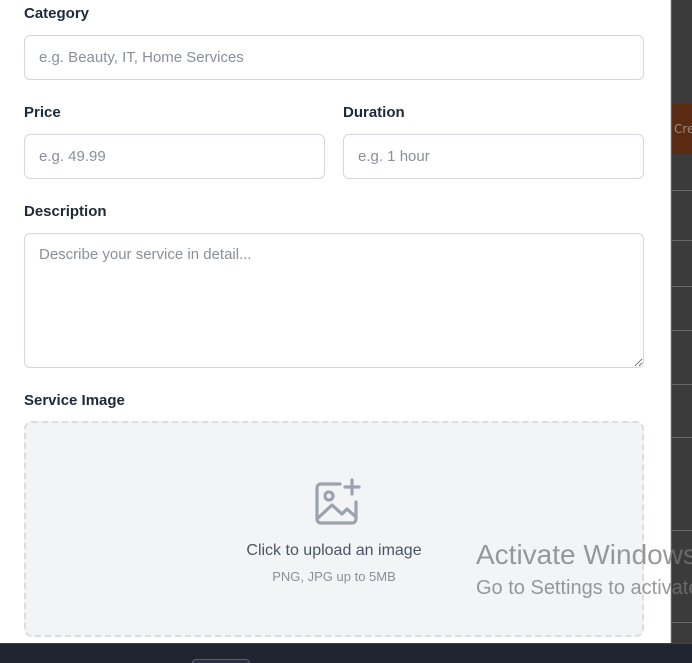 Image resolution: width=692 pixels, height=663 pixels. I want to click on price-label: Price, so click(42, 112).